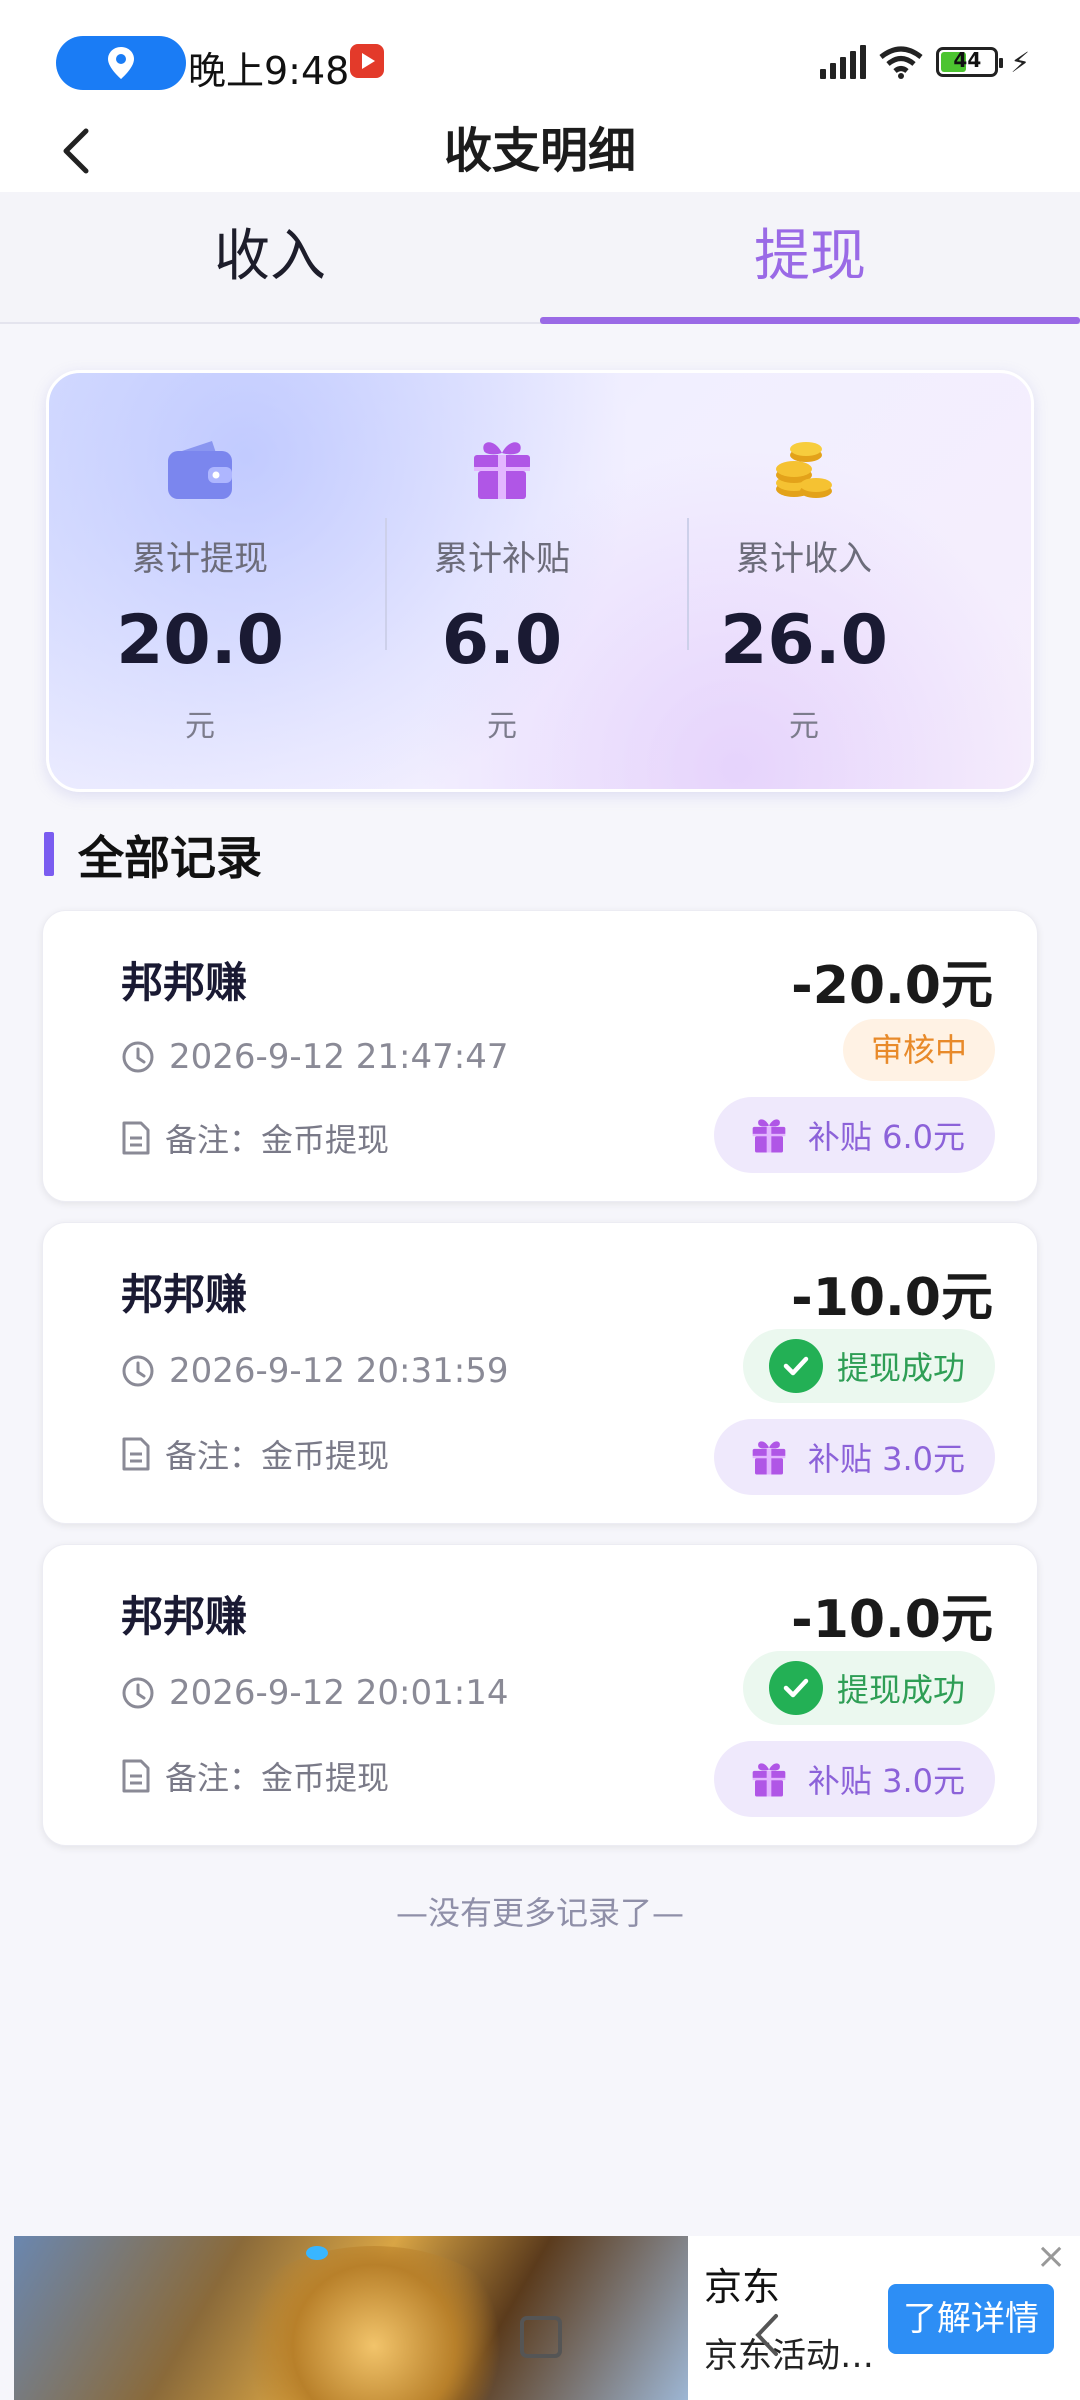  I want to click on tab-income: 收入, so click(270, 257).